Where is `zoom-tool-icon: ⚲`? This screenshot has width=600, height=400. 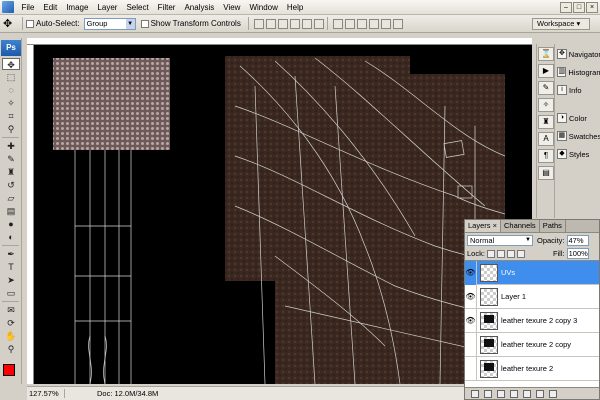 zoom-tool-icon: ⚲ is located at coordinates (11, 349).